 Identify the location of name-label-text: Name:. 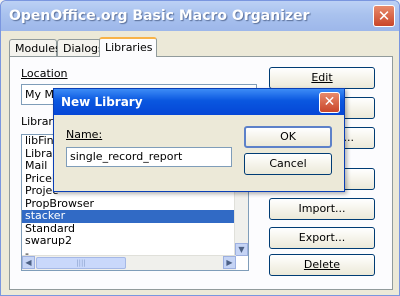
(84, 134).